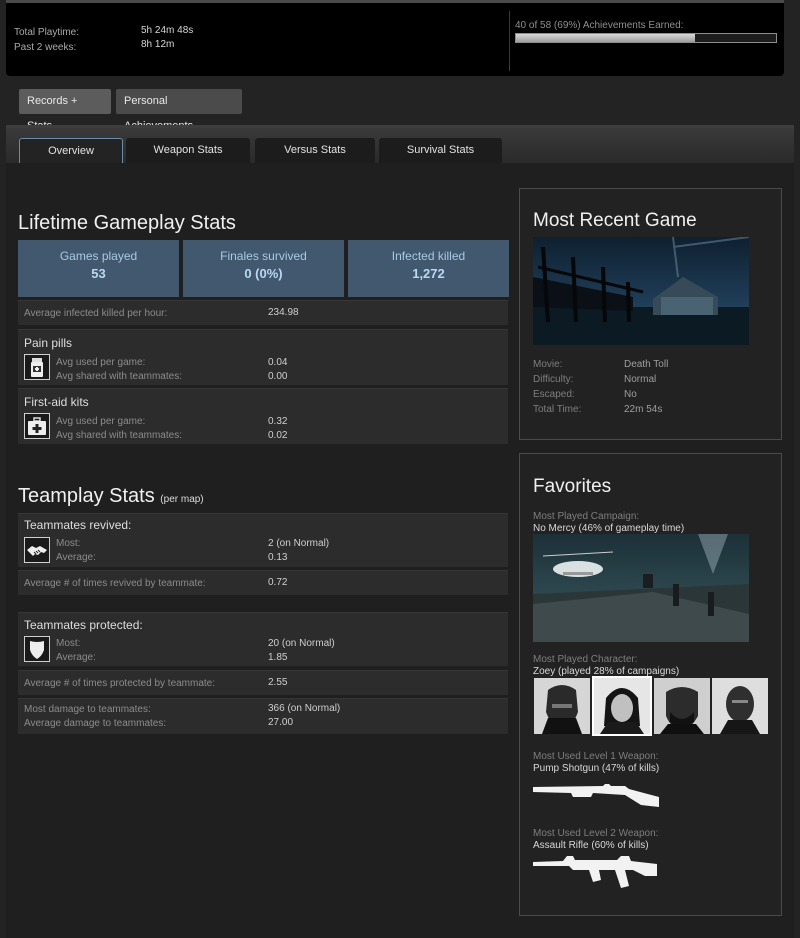 The width and height of the screenshot is (800, 938). I want to click on level2-weapon-label: Most Used Level 2 Weapon:, so click(596, 833).